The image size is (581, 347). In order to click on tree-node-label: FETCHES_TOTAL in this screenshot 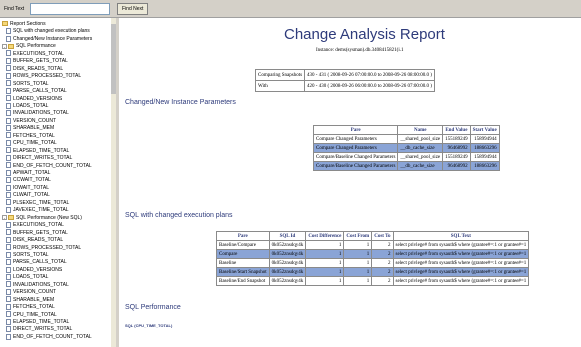, I will do `click(34, 307)`.